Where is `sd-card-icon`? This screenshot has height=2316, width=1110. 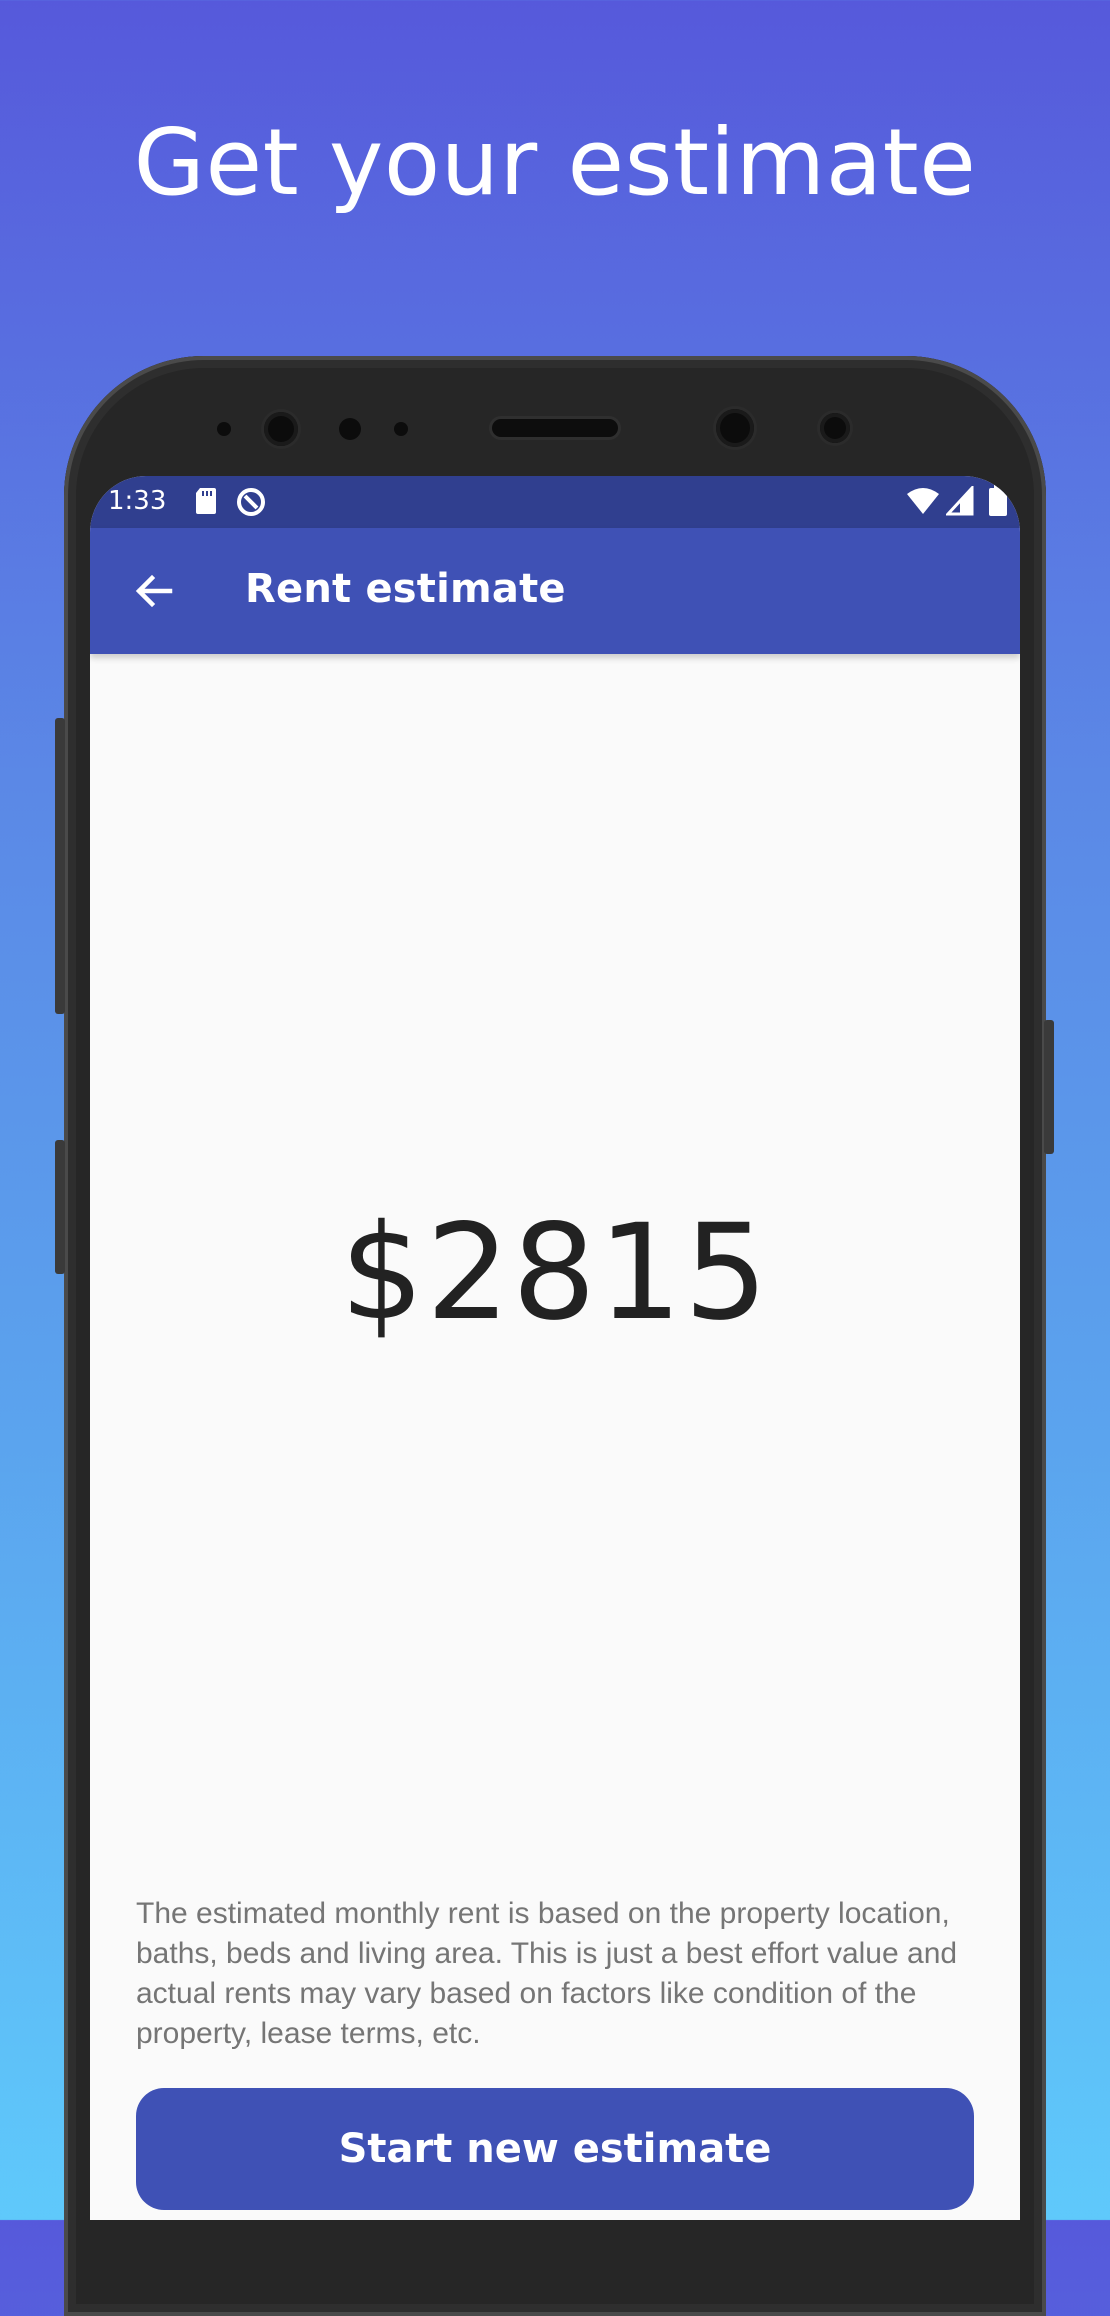
sd-card-icon is located at coordinates (206, 504).